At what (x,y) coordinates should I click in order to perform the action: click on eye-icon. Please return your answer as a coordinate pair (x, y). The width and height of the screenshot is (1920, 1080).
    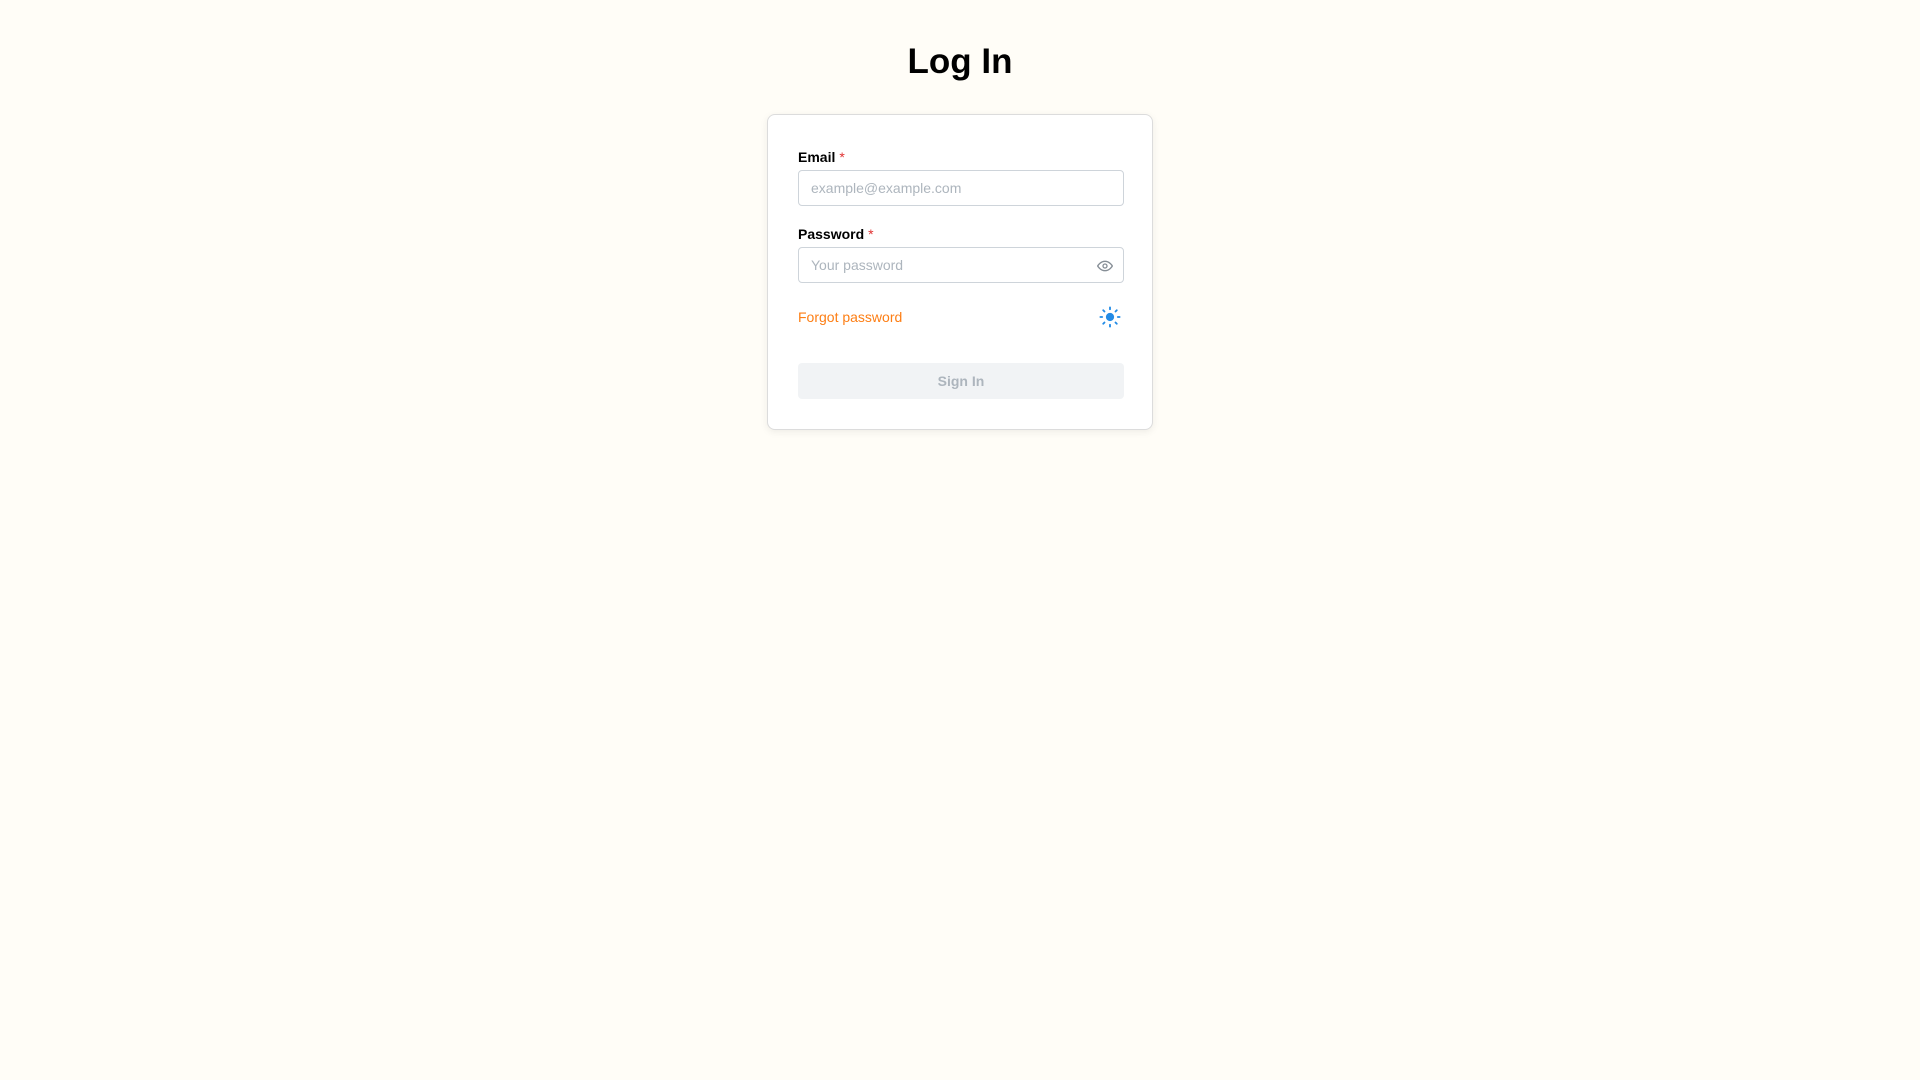
    Looking at the image, I should click on (1105, 266).